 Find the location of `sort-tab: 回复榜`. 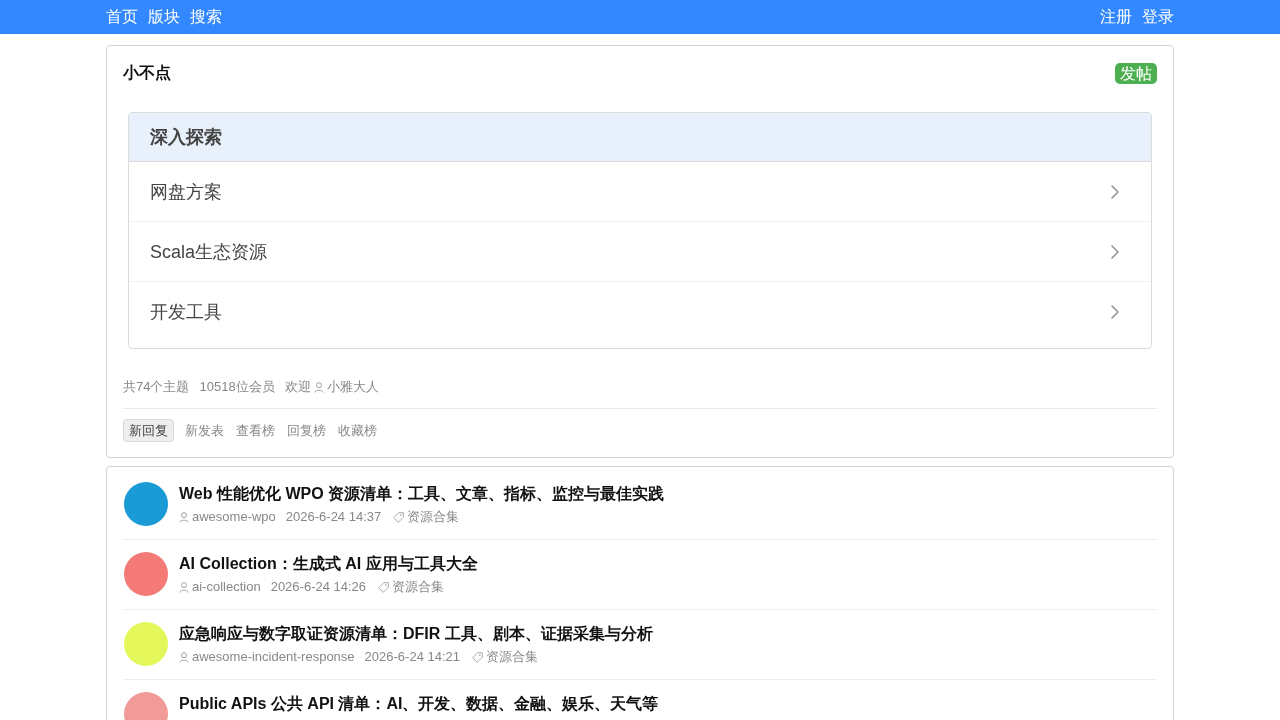

sort-tab: 回复榜 is located at coordinates (306, 430).